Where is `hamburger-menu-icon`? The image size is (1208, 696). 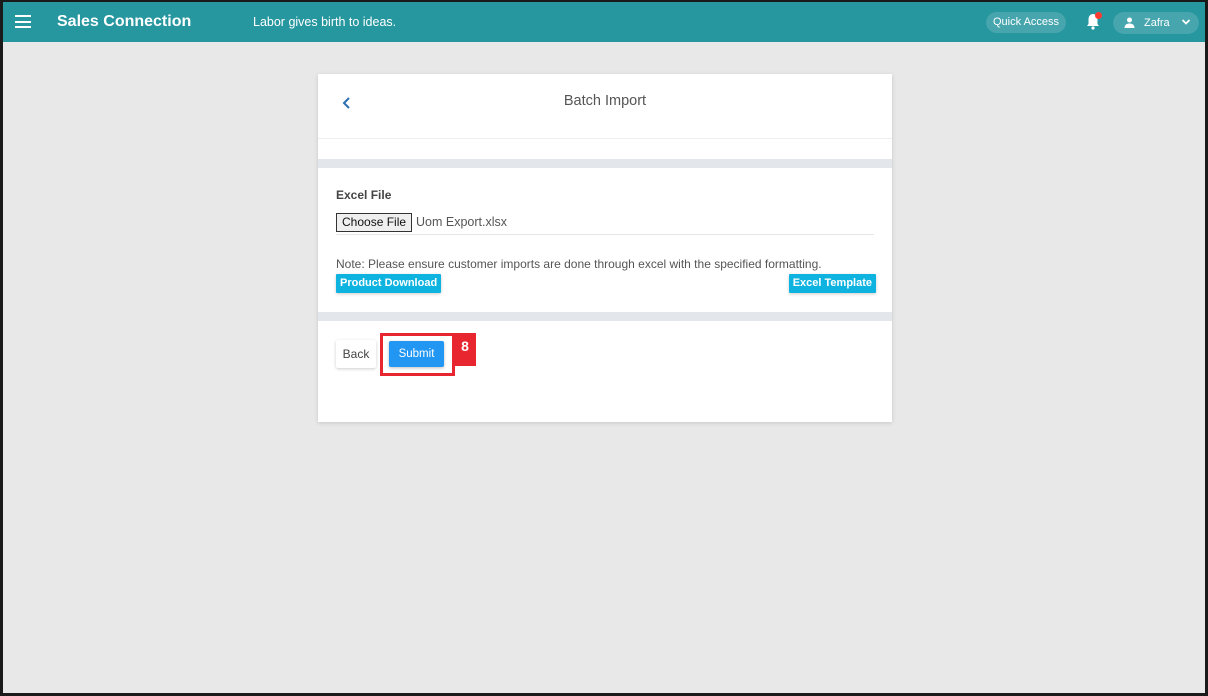
hamburger-menu-icon is located at coordinates (23, 21).